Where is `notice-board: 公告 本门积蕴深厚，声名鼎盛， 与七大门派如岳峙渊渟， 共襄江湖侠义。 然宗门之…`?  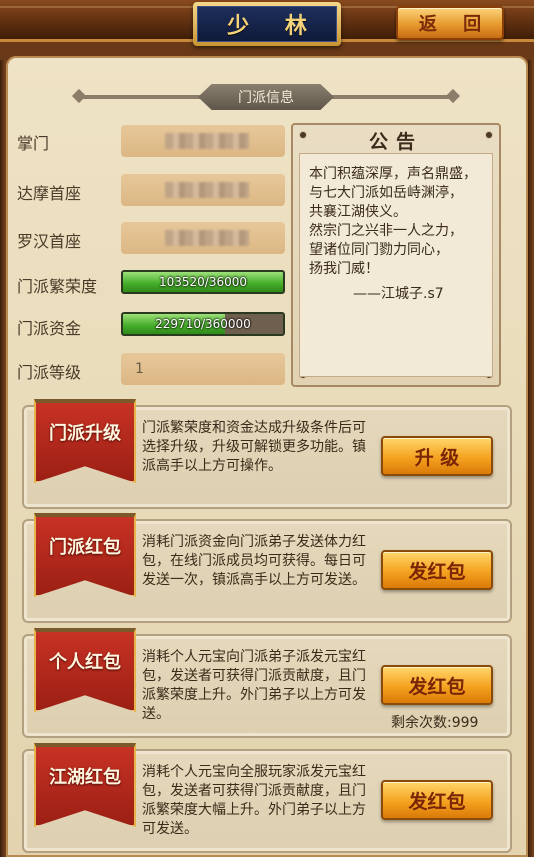 notice-board: 公告 本门积蕴深厚，声名鼎盛， 与七大门派如岳峙渊渟， 共襄江湖侠义。 然宗门之… is located at coordinates (396, 255).